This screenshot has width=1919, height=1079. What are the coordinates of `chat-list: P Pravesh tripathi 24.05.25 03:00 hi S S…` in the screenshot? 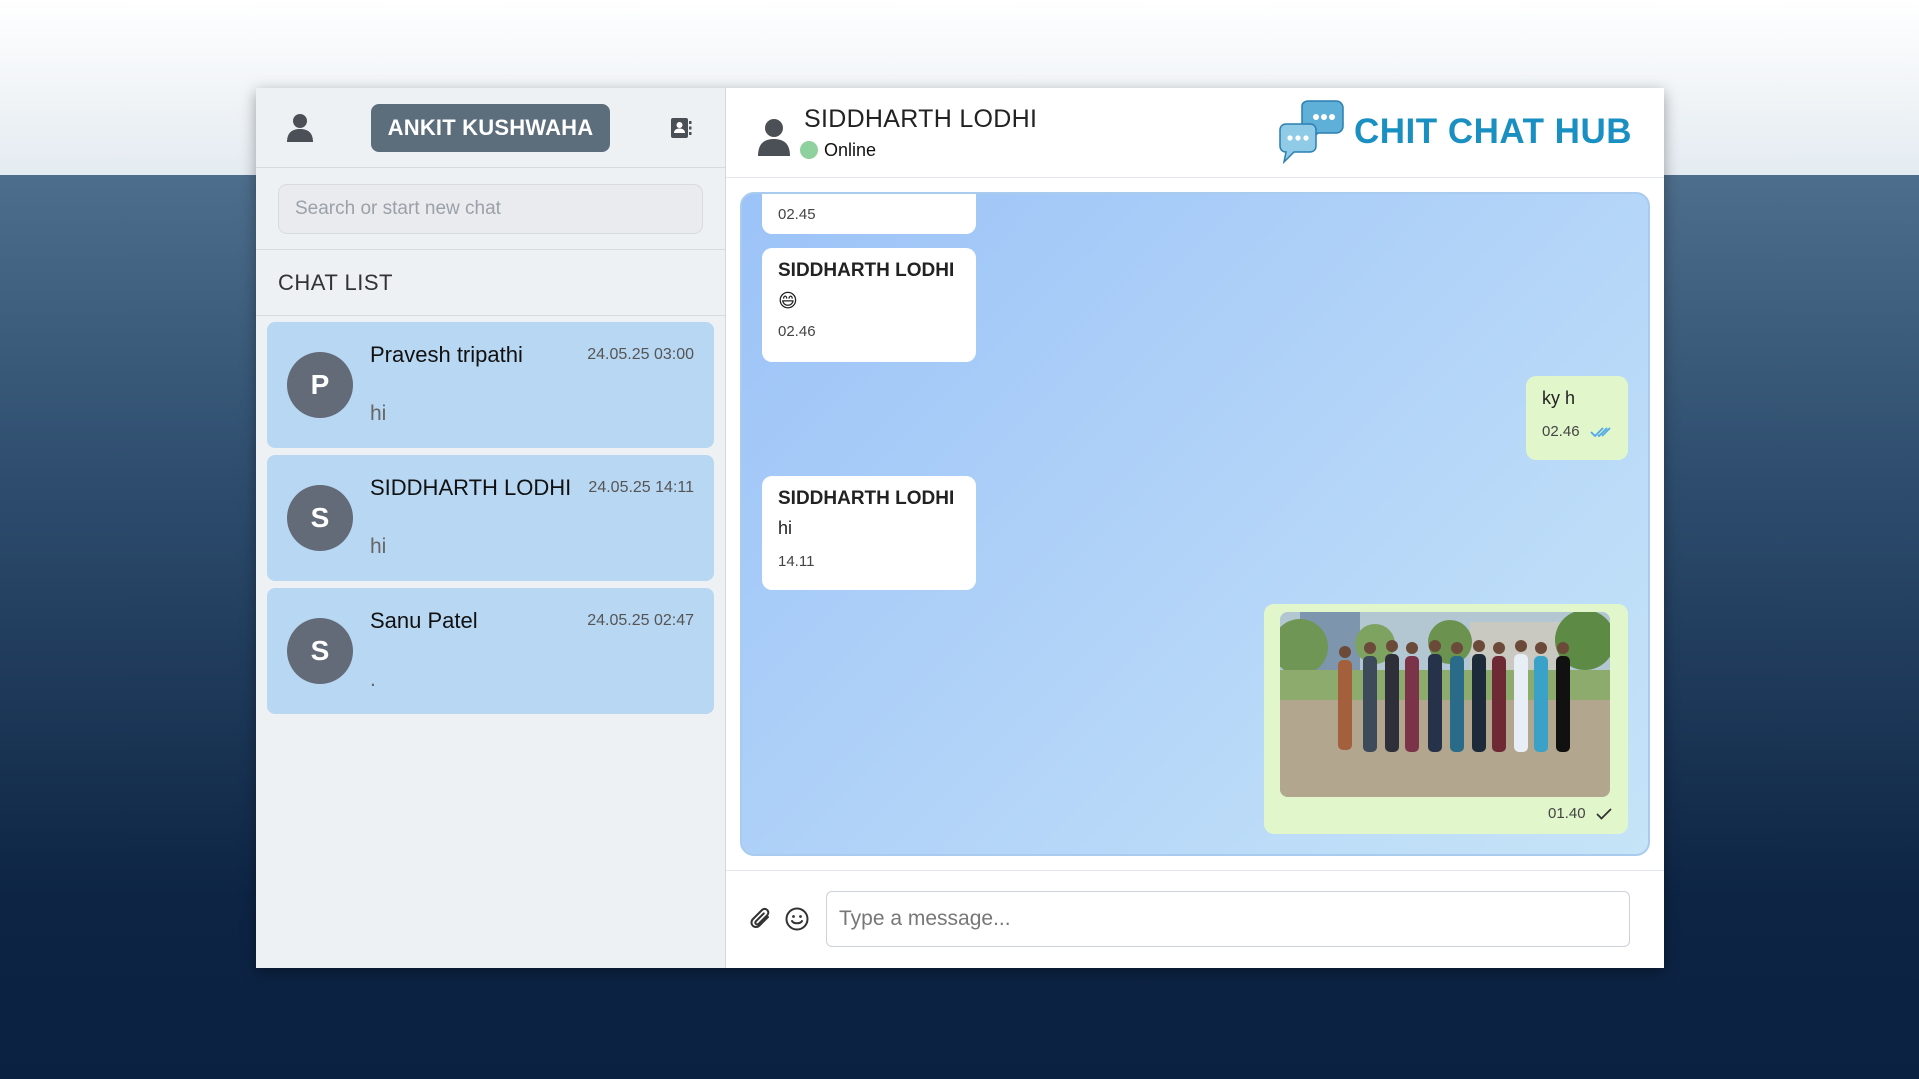 It's located at (490, 521).